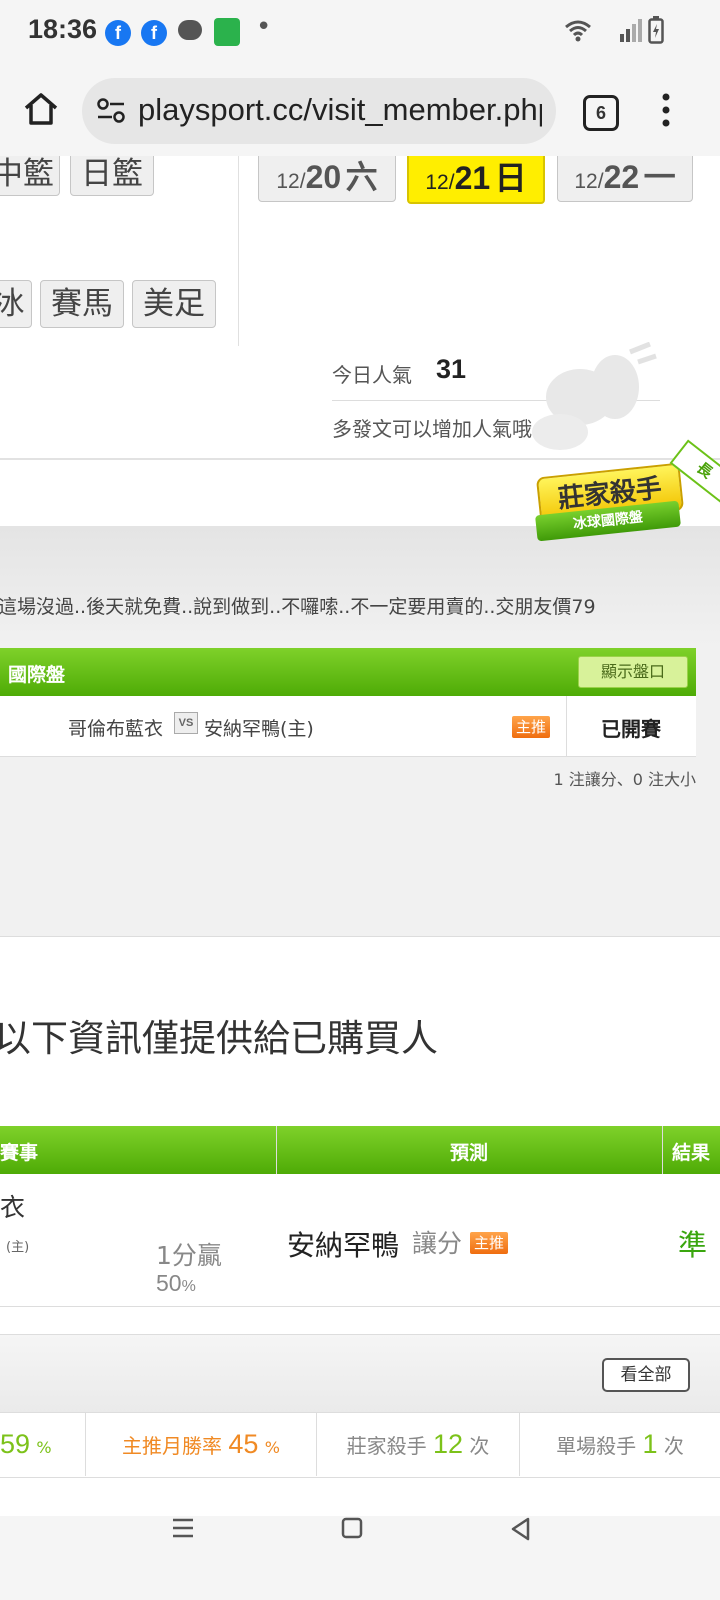  What do you see at coordinates (37, 675) in the screenshot?
I see `table-title: 國際盤` at bounding box center [37, 675].